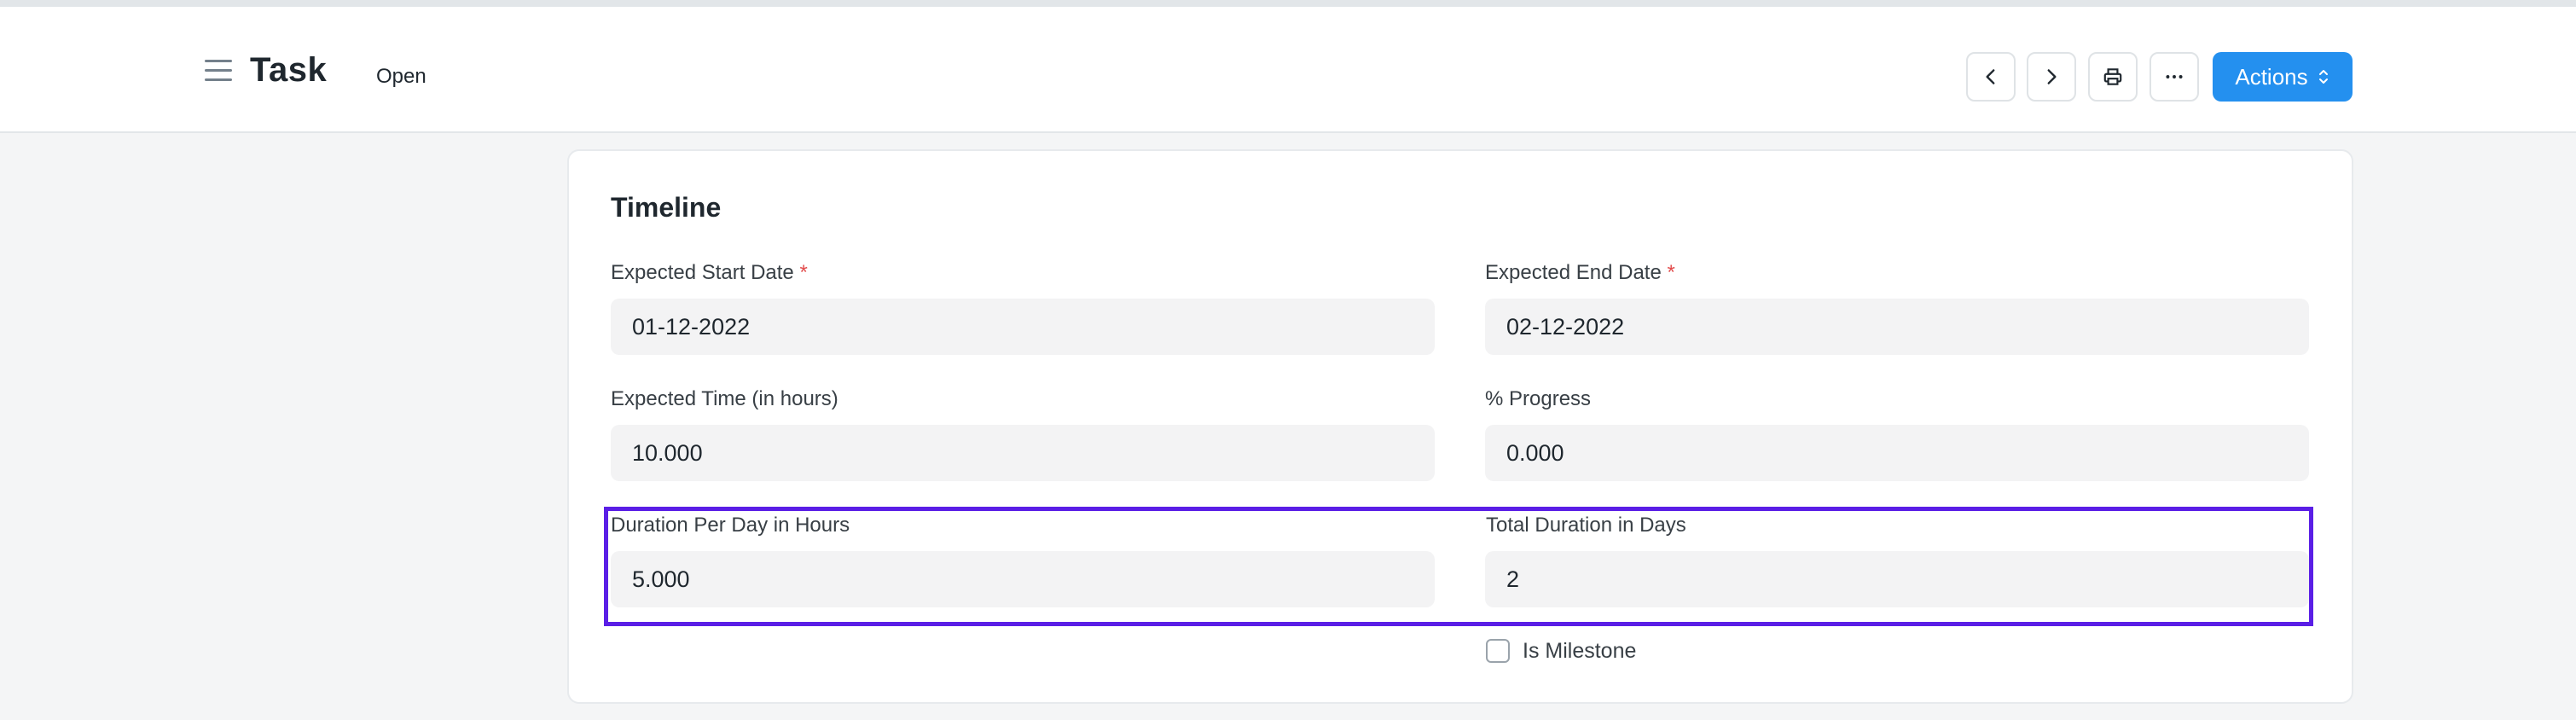 The height and width of the screenshot is (720, 2576). Describe the element at coordinates (218, 71) in the screenshot. I see `menu-icon` at that location.